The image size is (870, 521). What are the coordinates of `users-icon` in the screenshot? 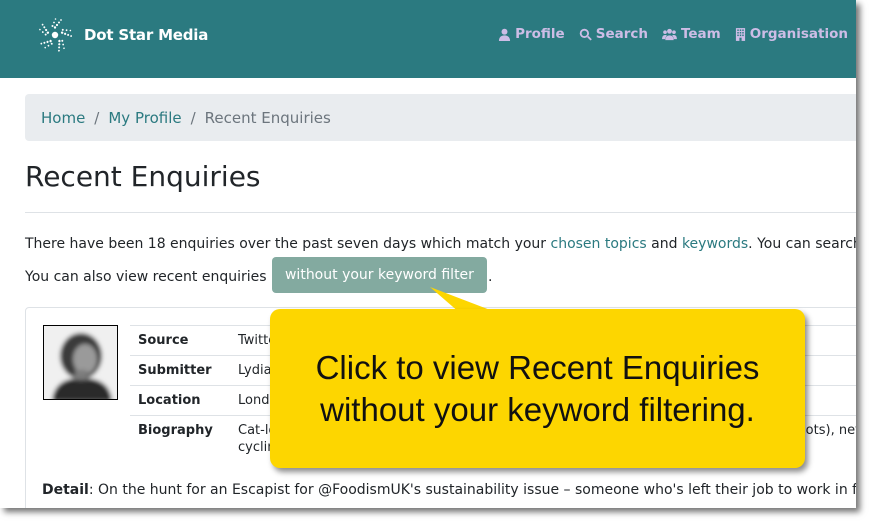 It's located at (669, 34).